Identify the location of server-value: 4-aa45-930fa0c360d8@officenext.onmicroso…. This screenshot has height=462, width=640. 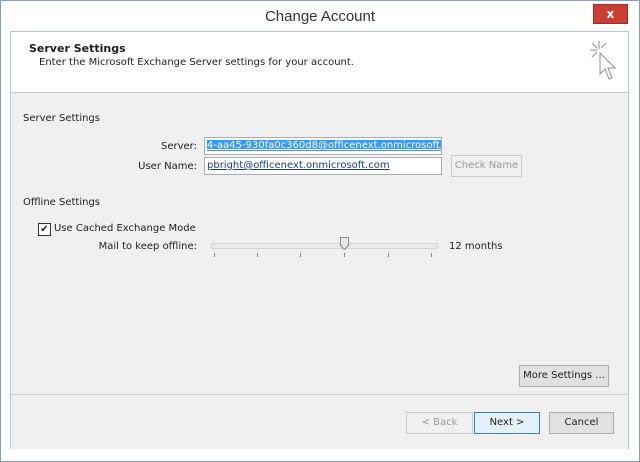
(324, 145).